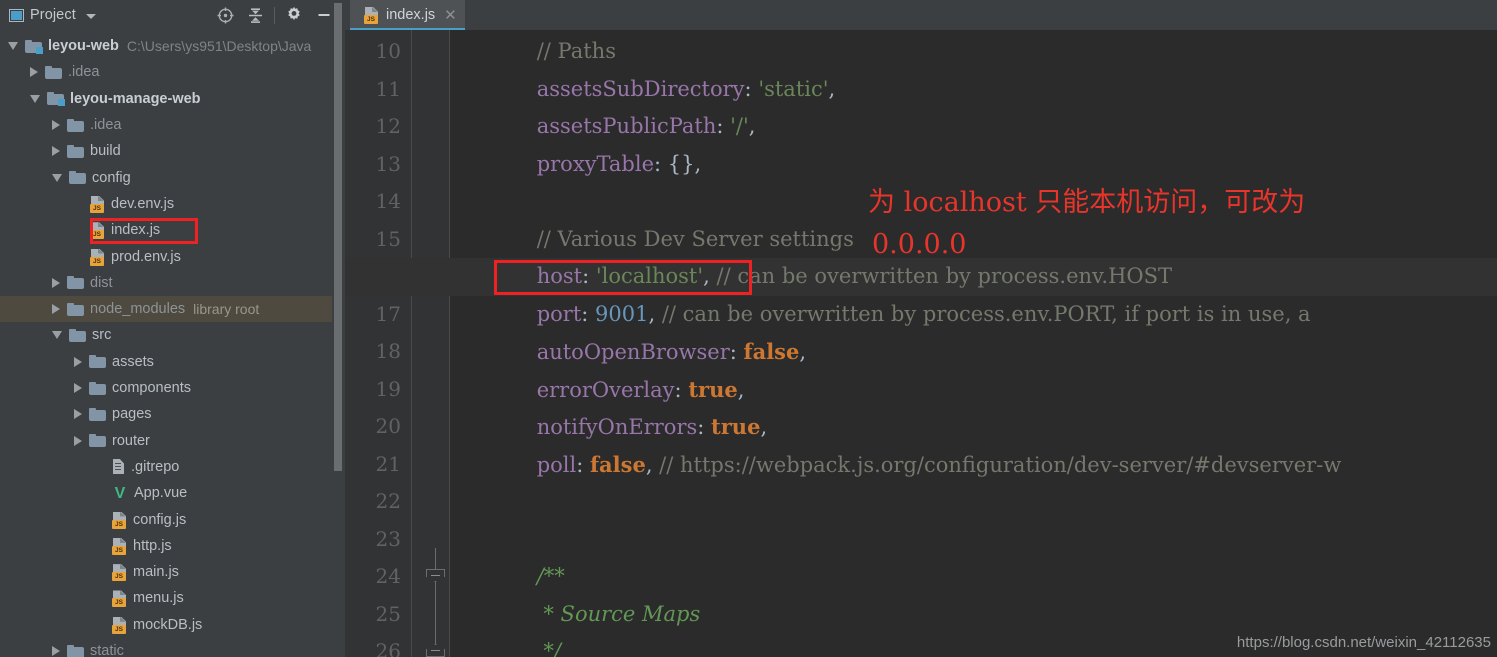 Image resolution: width=1497 pixels, height=657 pixels. What do you see at coordinates (166, 204) in the screenshot?
I see `tree-item-dev-env-js: JS dev.env.js` at bounding box center [166, 204].